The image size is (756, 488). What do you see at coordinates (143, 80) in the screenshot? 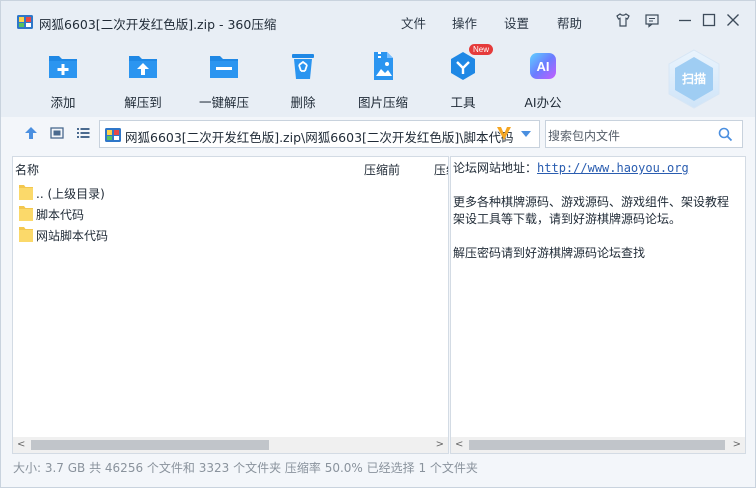
I see `extract-to-button: 解压到` at bounding box center [143, 80].